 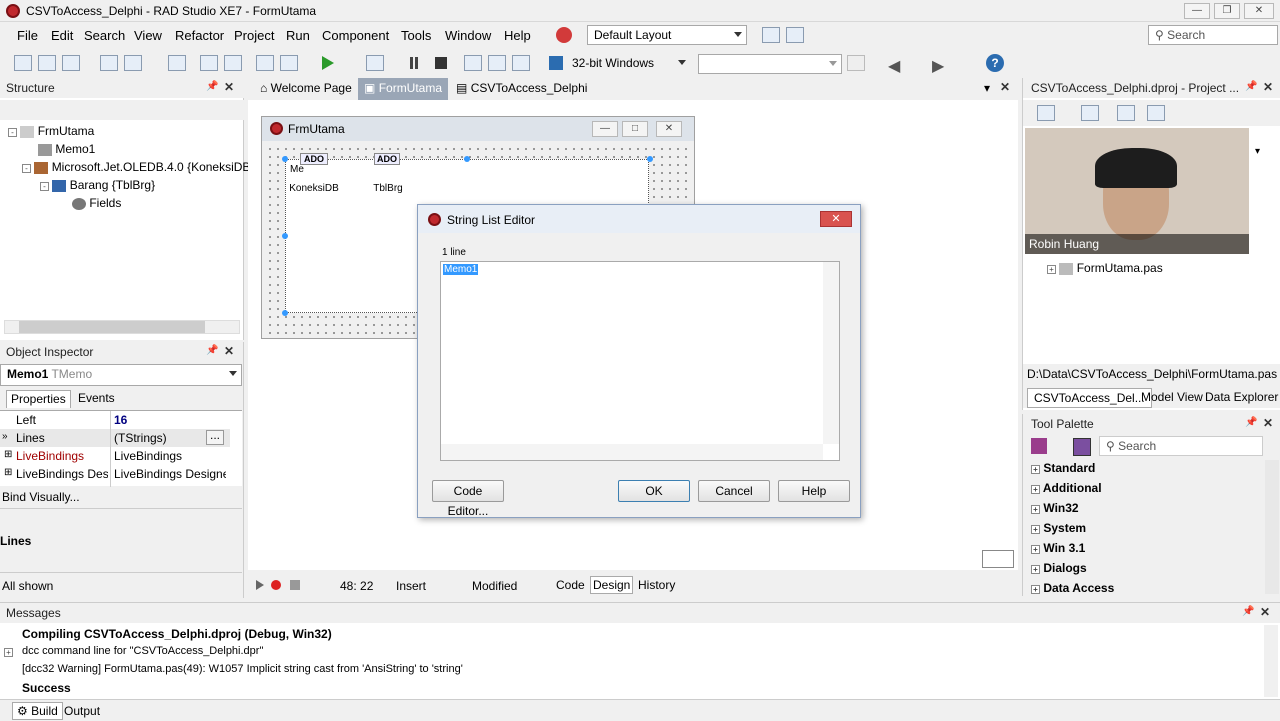 I want to click on close-tab-icon: ✕, so click(x=1005, y=87).